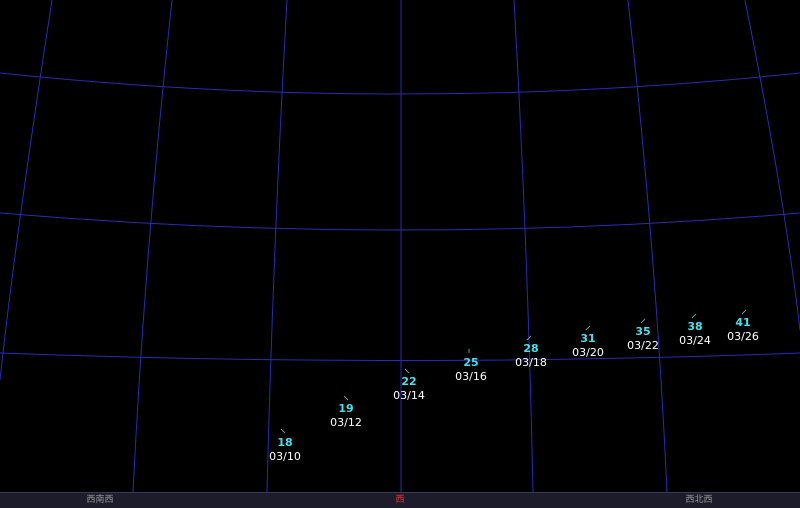 Image resolution: width=800 pixels, height=508 pixels. What do you see at coordinates (345, 408) in the screenshot?
I see `altitude-label: 19` at bounding box center [345, 408].